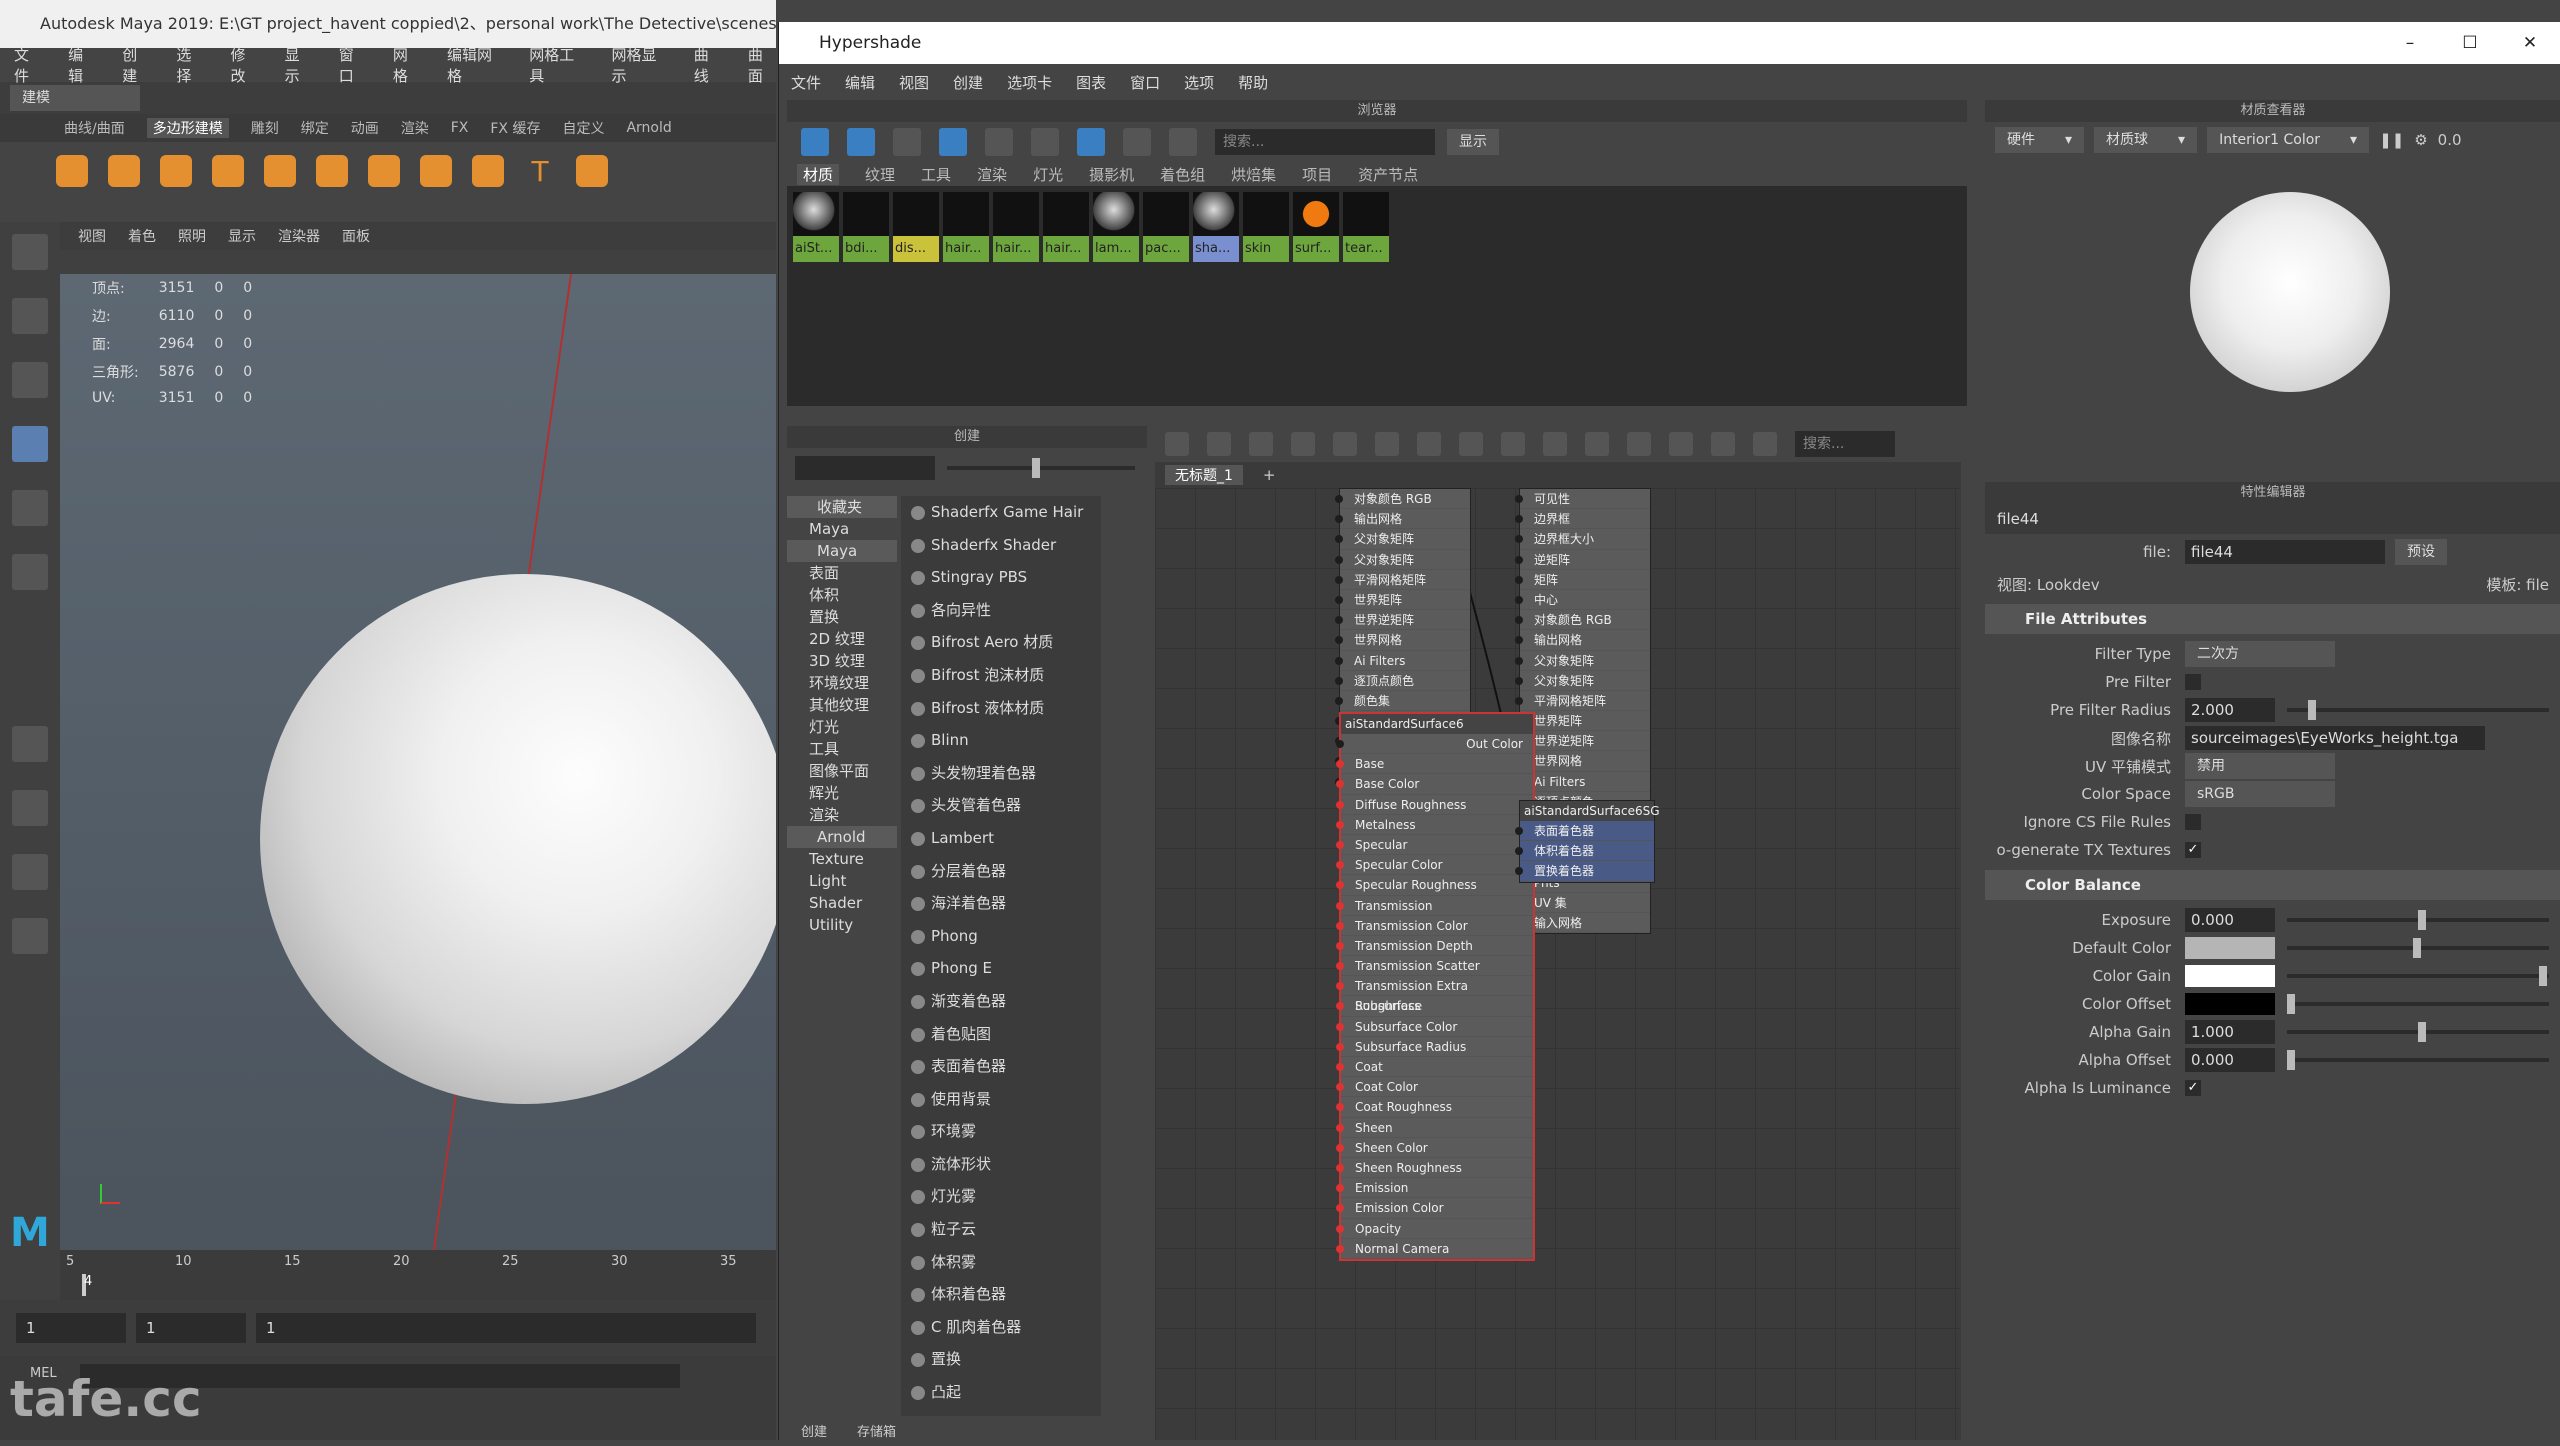  Describe the element at coordinates (1434, 926) in the screenshot. I see `shader-attribute: Transmission Color` at that location.